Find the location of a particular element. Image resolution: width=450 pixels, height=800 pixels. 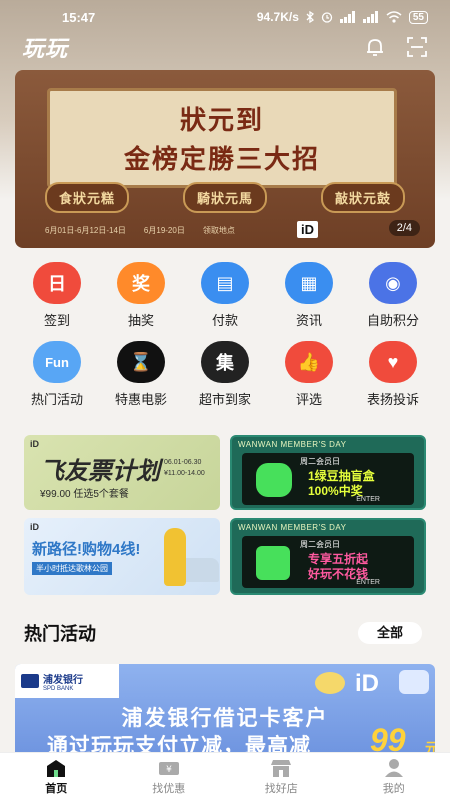

banner-pill: 食狀元糕 is located at coordinates (87, 197).